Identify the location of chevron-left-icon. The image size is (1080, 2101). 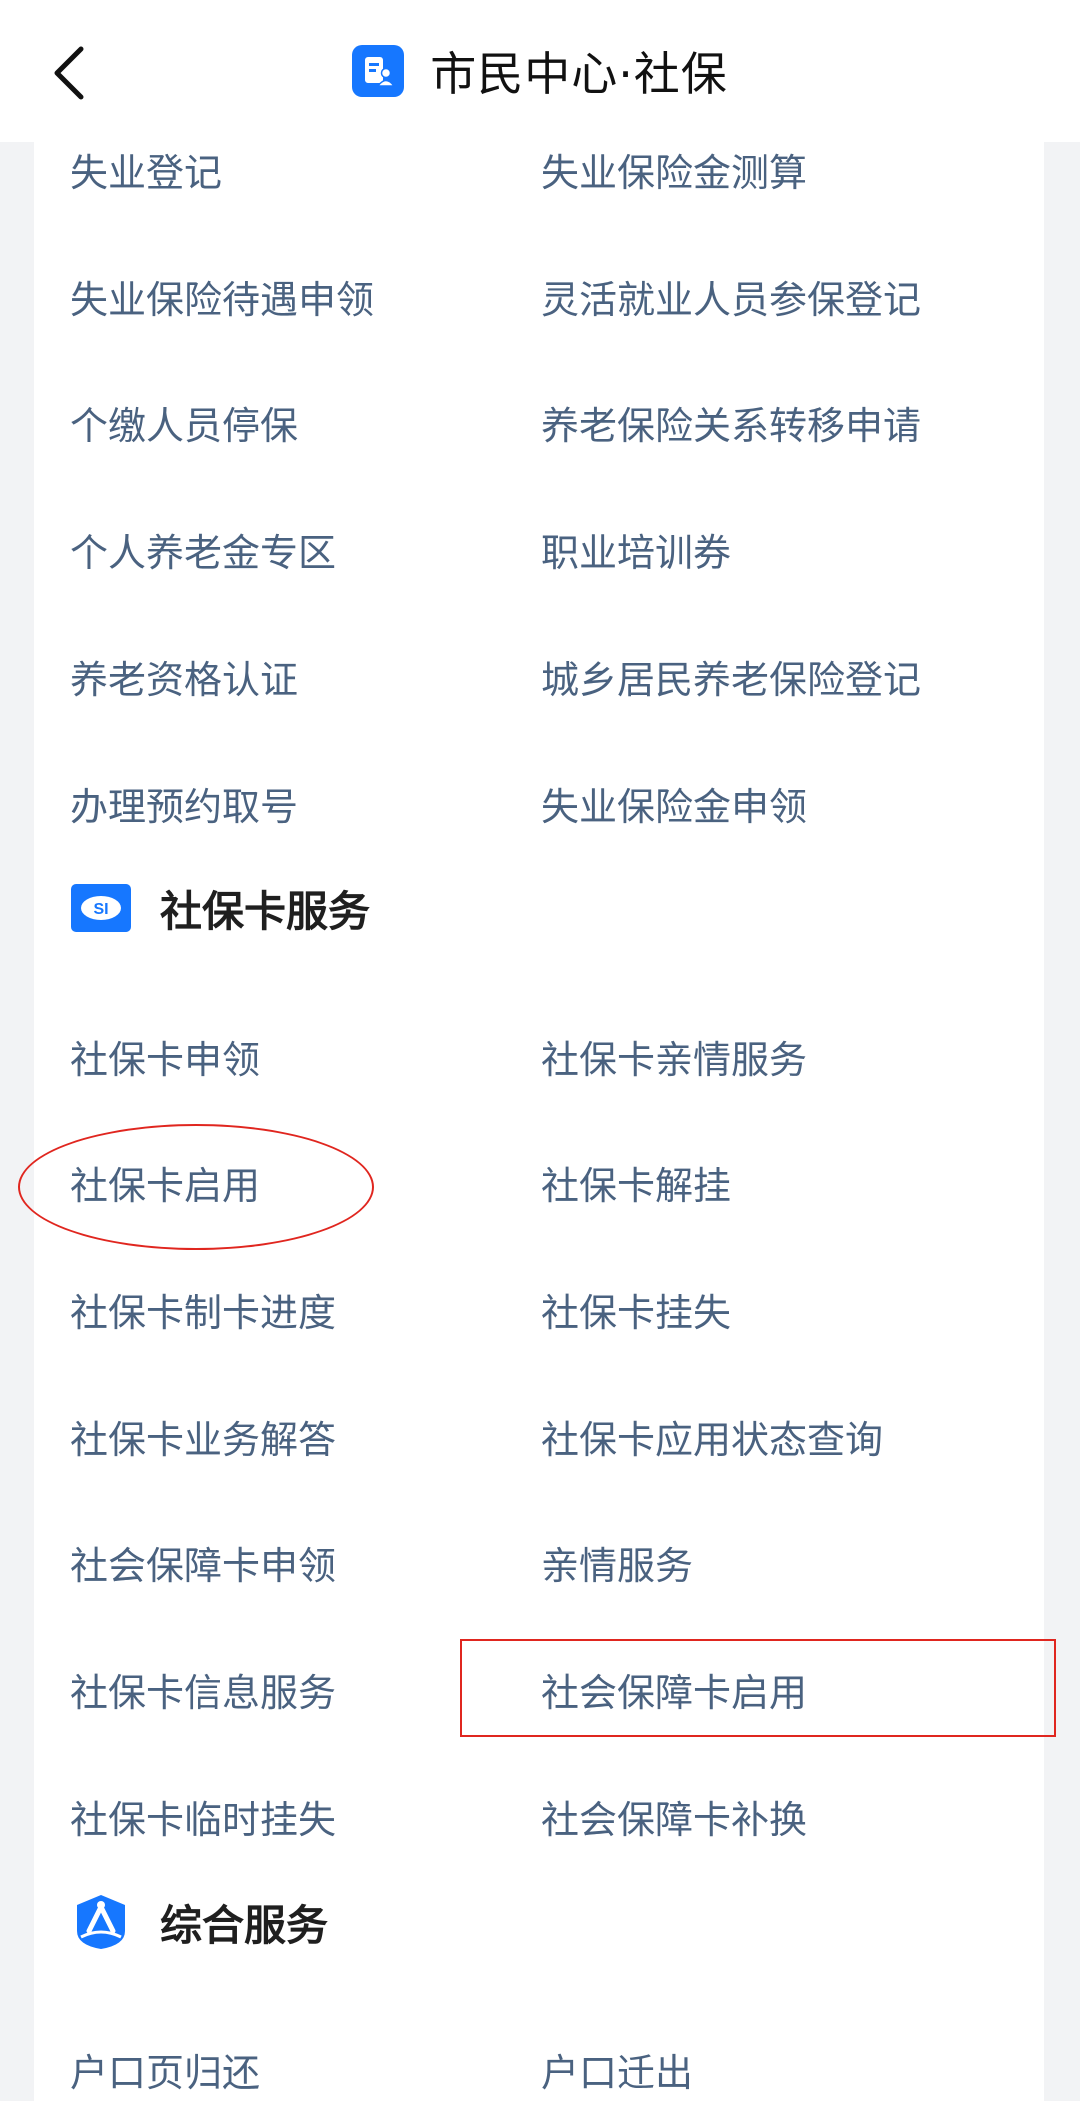
(69, 73).